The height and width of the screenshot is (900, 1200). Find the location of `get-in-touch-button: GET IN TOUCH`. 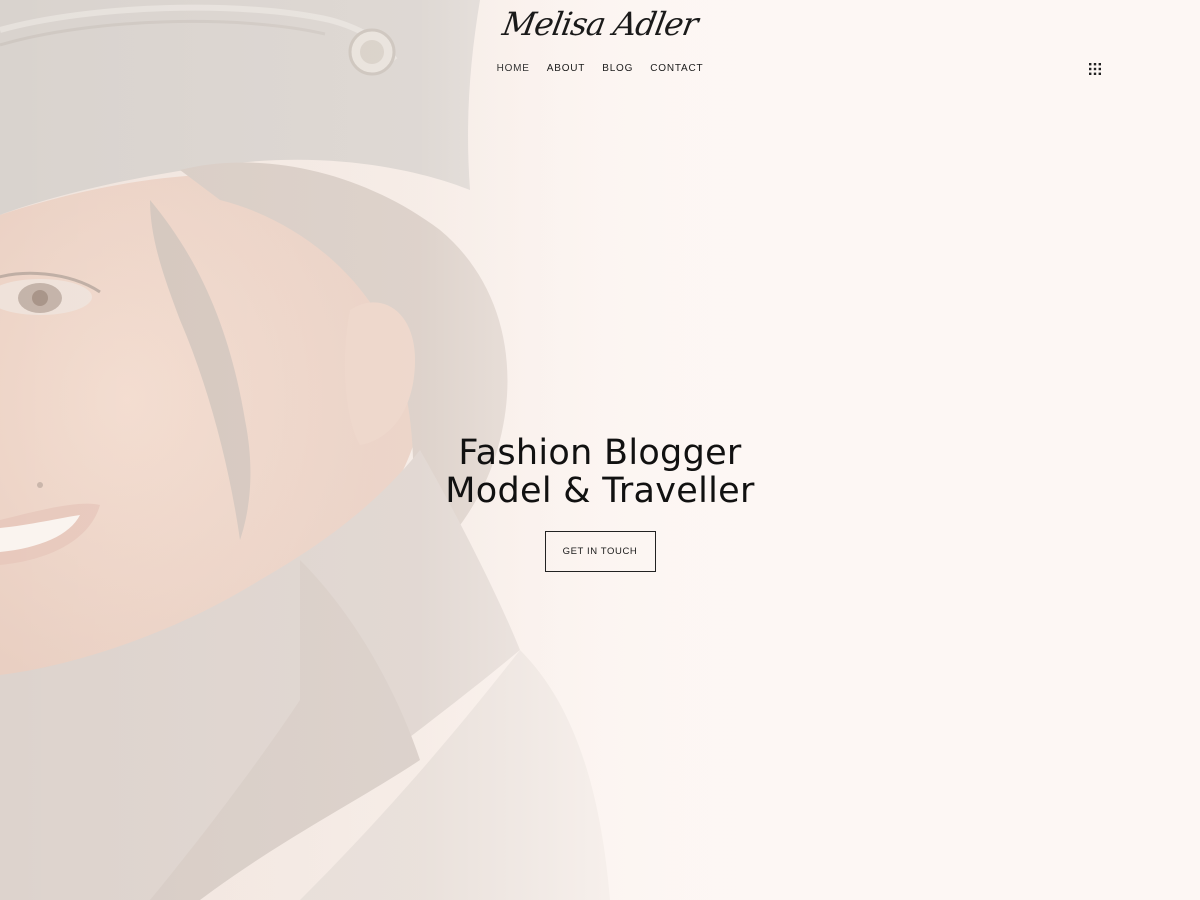

get-in-touch-button: GET IN TOUCH is located at coordinates (600, 551).